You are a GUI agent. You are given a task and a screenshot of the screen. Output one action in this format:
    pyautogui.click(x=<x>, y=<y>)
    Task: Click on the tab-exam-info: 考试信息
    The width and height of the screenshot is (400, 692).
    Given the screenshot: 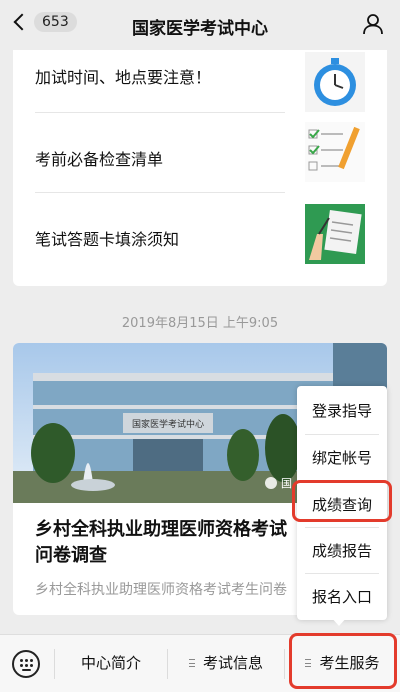 What is the action you would take?
    pyautogui.click(x=226, y=663)
    